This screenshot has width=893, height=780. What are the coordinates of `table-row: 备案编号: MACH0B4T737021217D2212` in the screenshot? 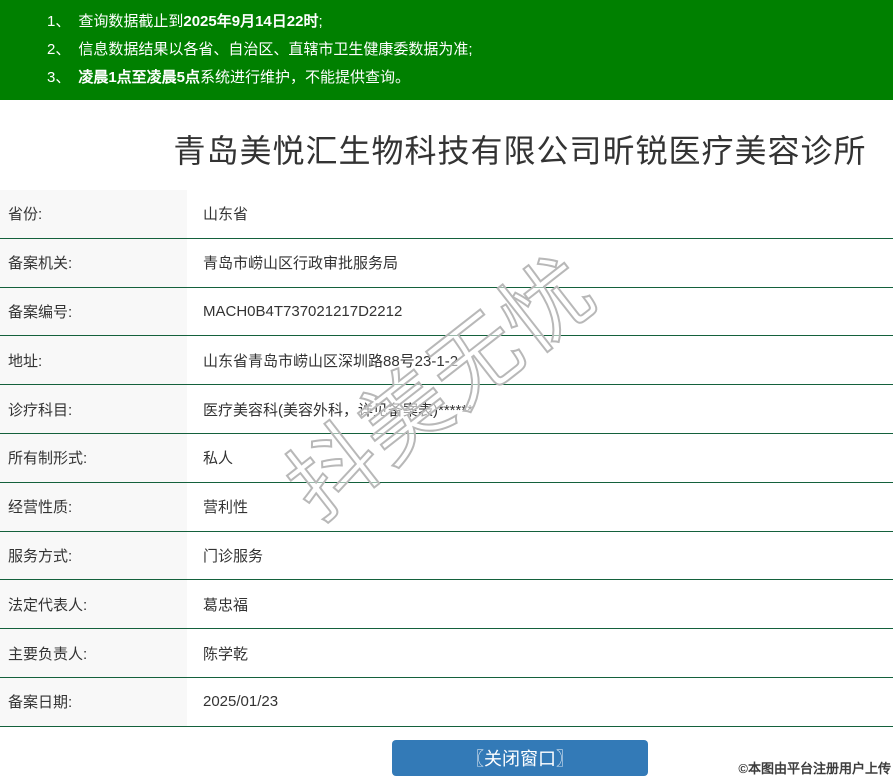 It's located at (446, 312).